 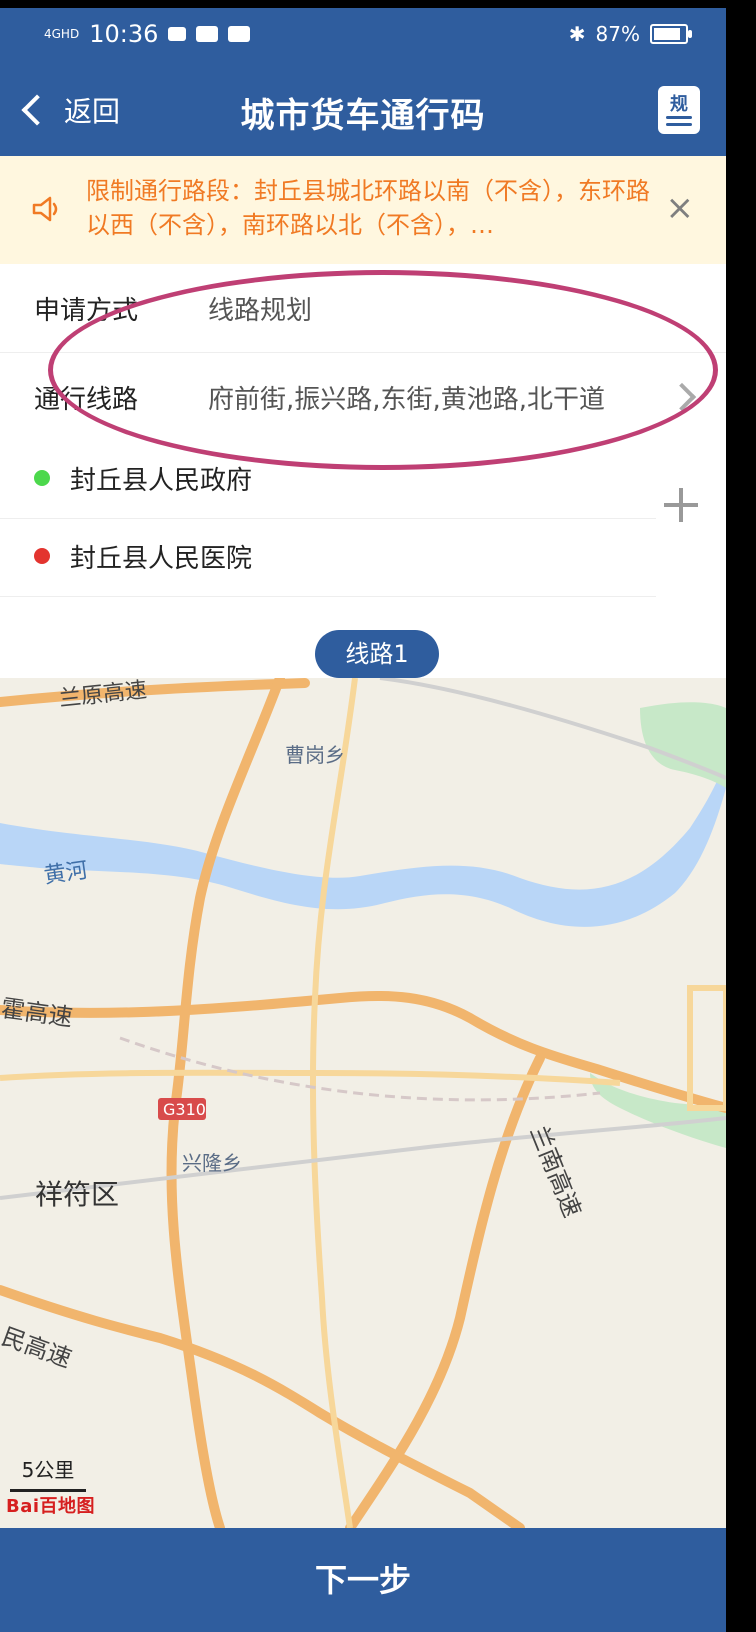 I want to click on route-form: 申请方式 线路规划 通行线路 府前街,振兴路,东街,黄池路,北干道, so click(x=363, y=353).